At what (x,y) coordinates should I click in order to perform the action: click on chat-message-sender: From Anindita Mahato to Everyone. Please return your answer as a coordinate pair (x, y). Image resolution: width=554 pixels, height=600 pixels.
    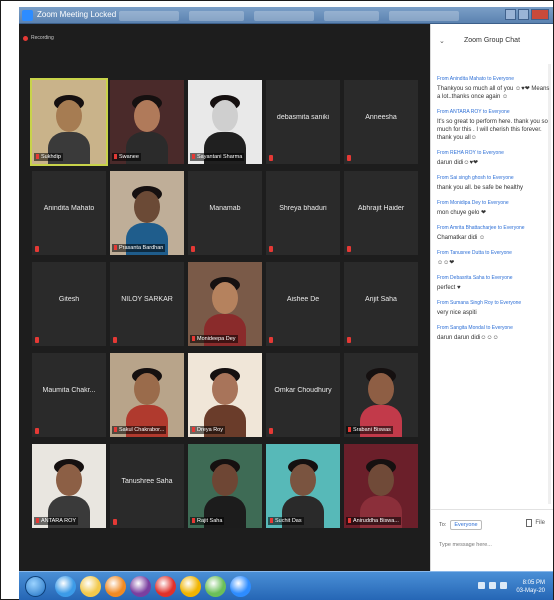
    Looking at the image, I should click on (494, 79).